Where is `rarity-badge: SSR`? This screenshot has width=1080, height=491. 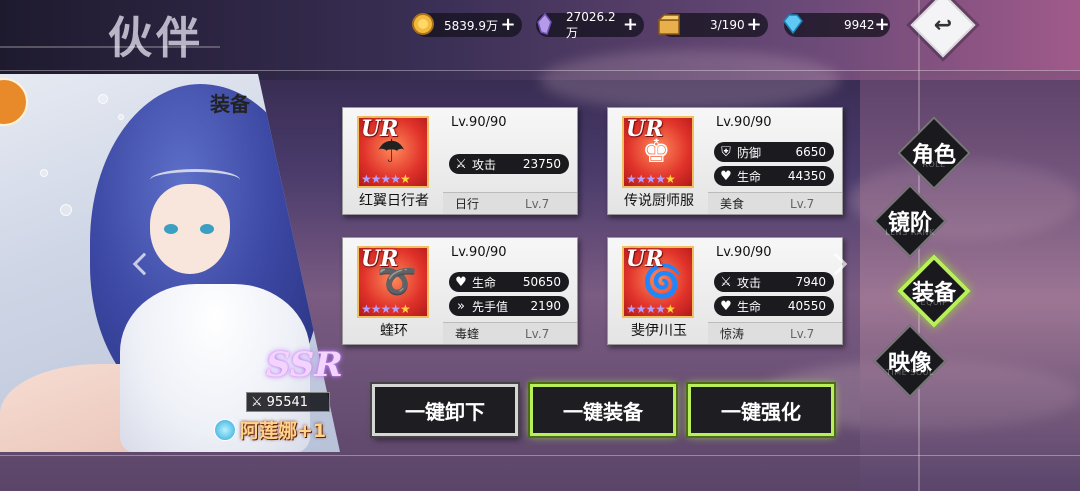 rarity-badge: SSR is located at coordinates (304, 365).